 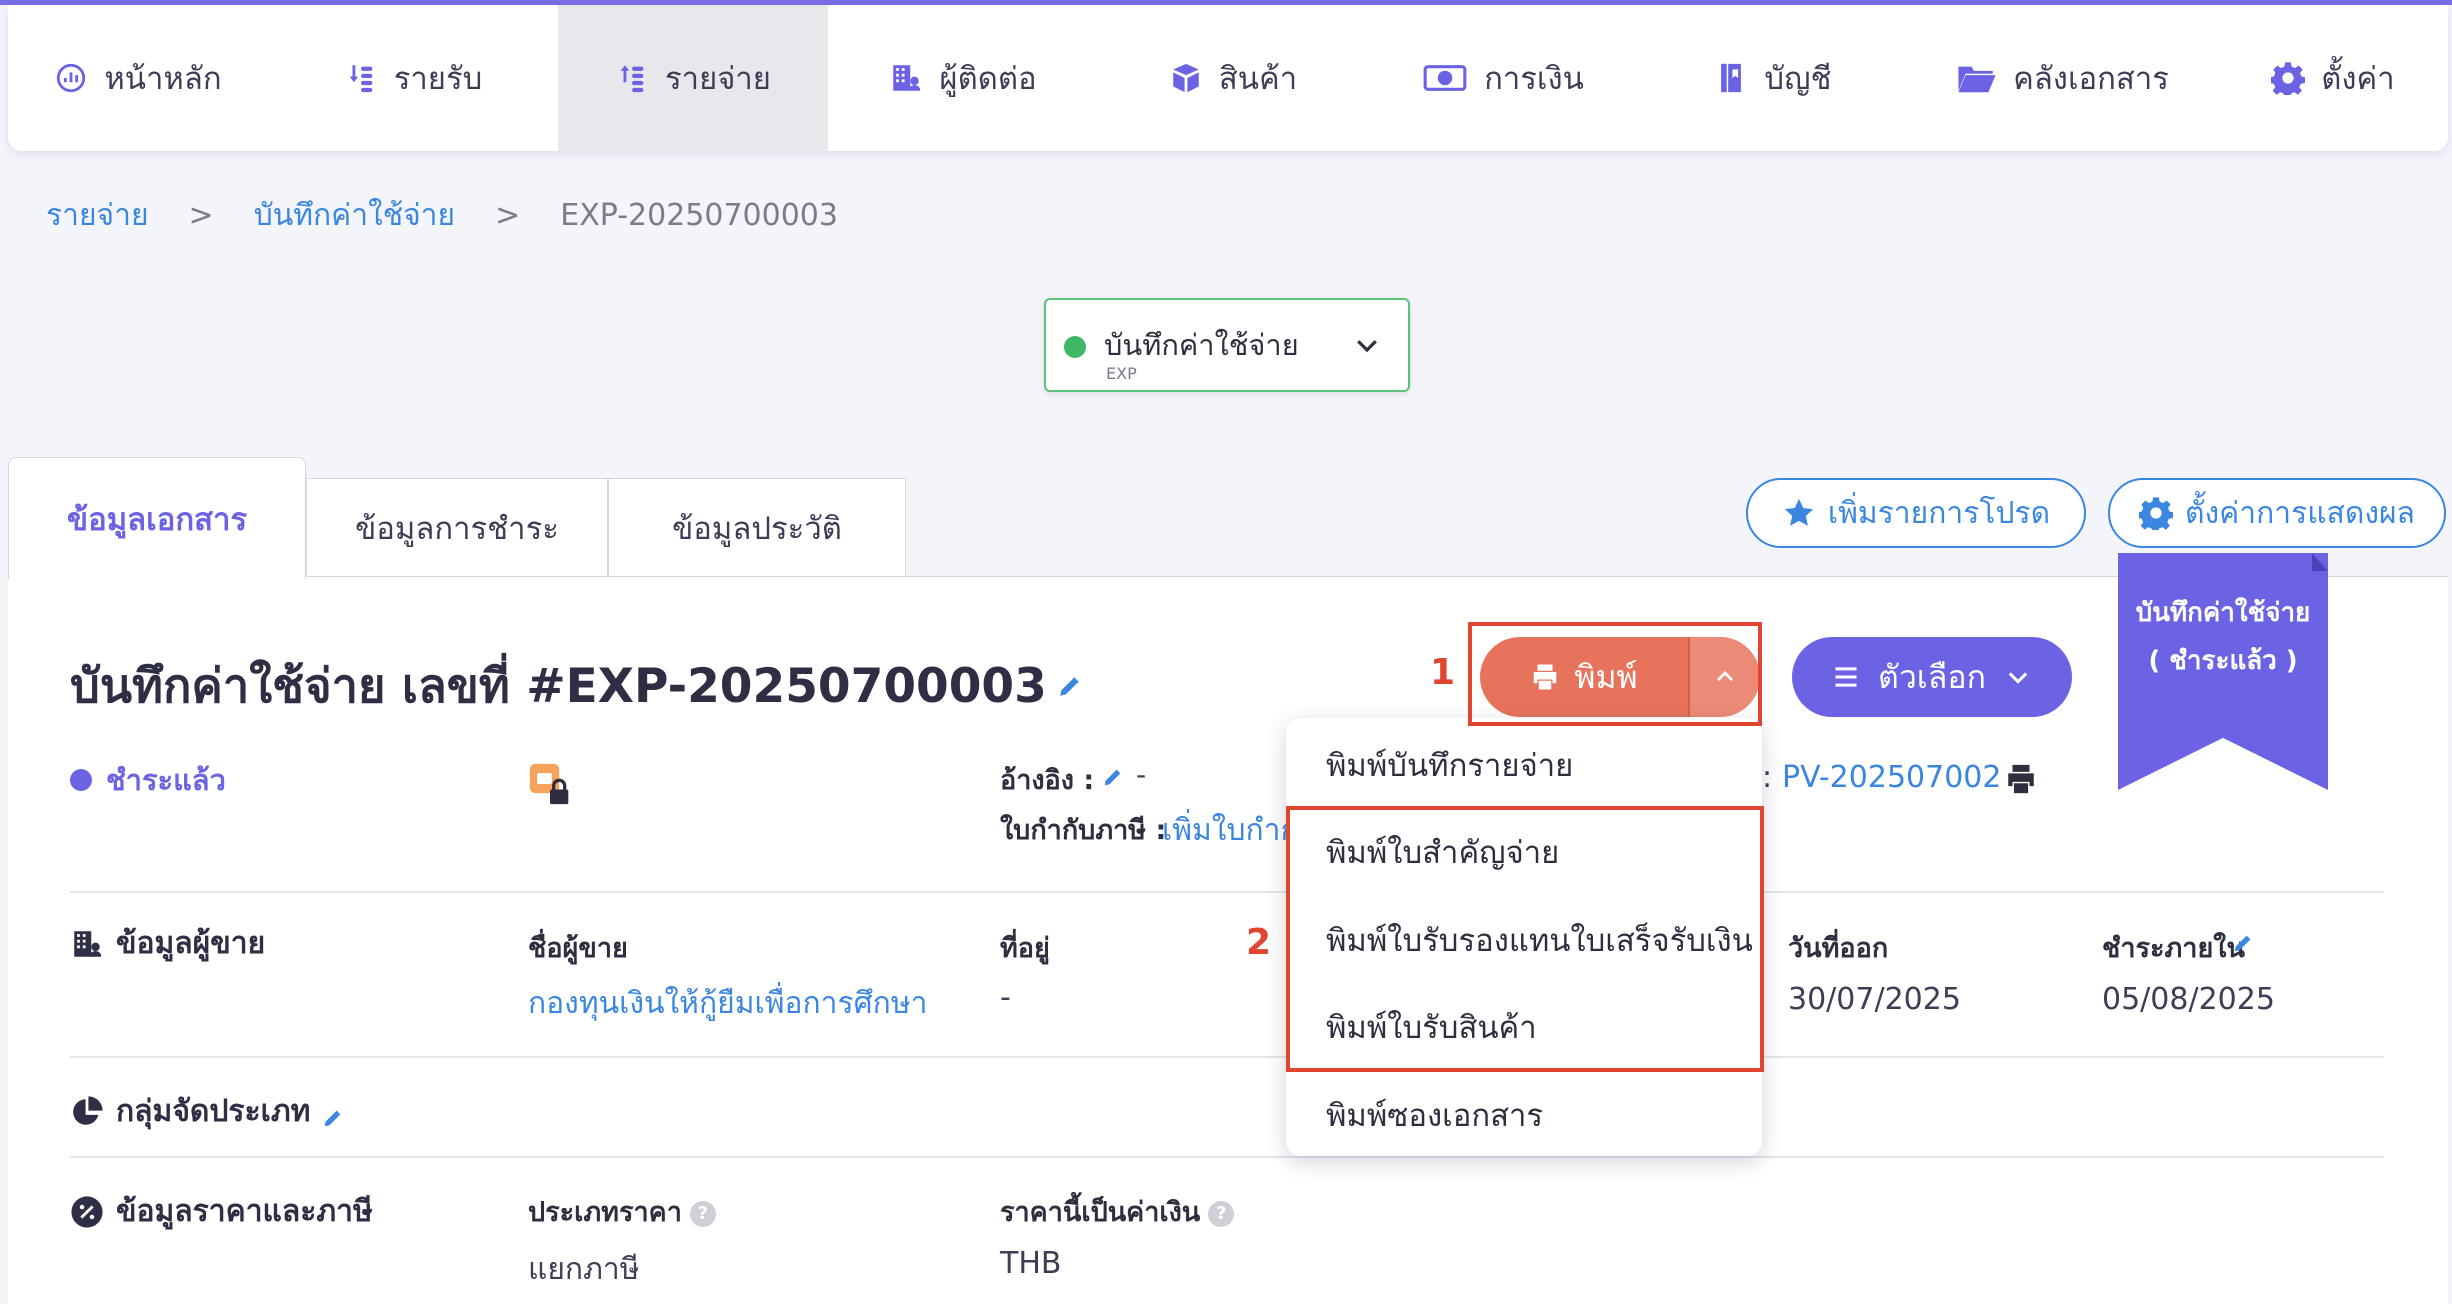 I want to click on tab-label: ข้อมูลประวัติ, so click(x=757, y=528).